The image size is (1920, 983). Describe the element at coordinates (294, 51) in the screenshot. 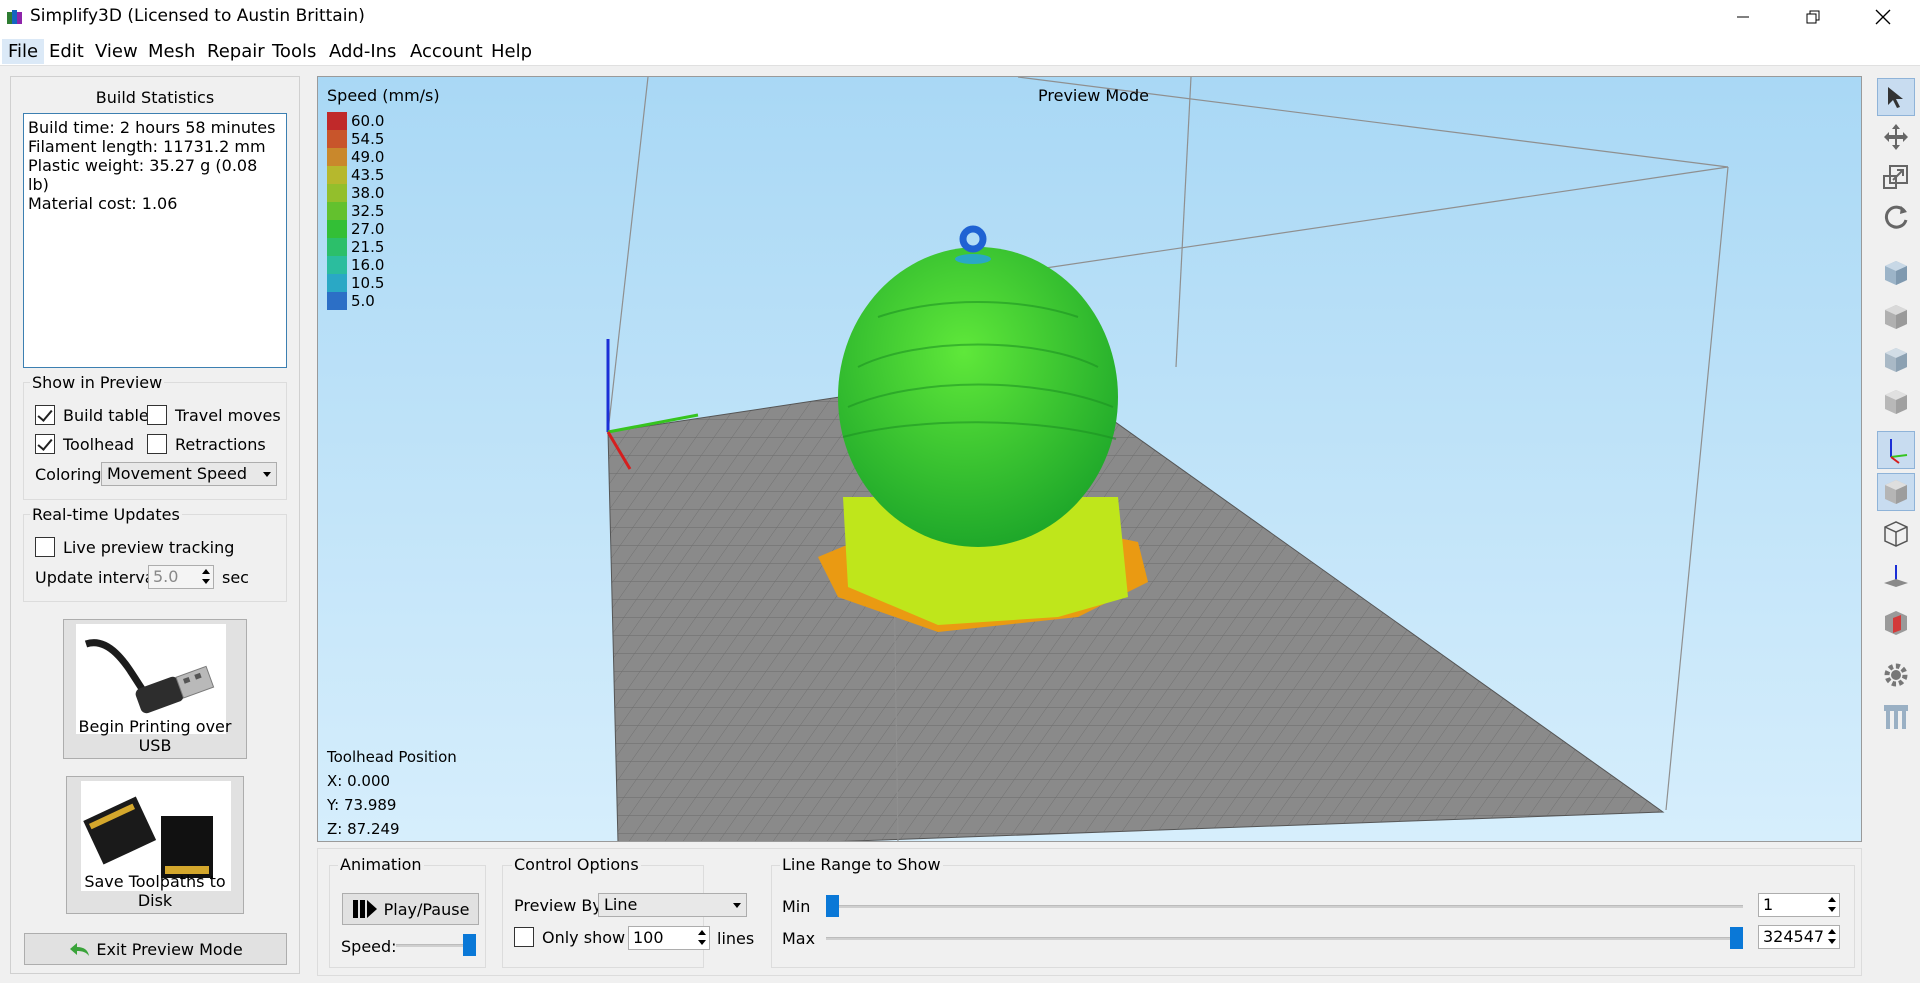

I see `menu-tools: Tools` at that location.